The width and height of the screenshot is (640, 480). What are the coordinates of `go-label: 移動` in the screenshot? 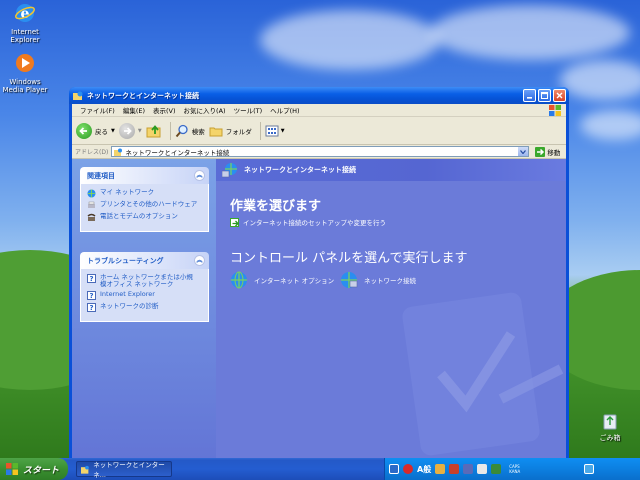 It's located at (554, 152).